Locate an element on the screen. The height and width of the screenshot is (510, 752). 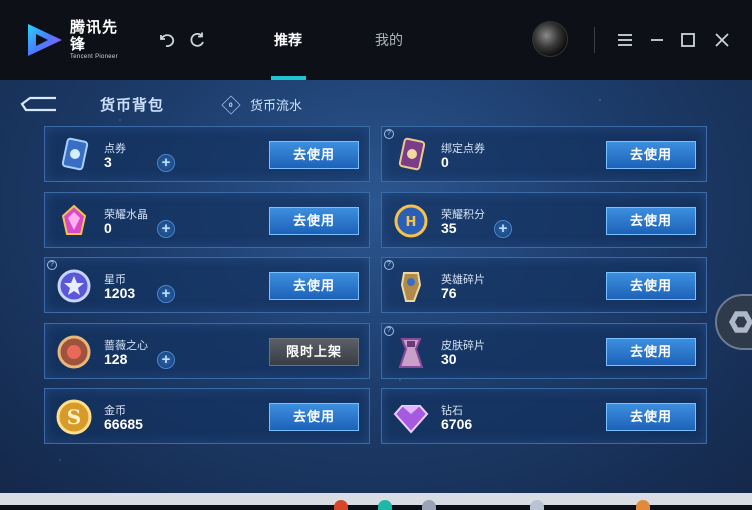
currency-card-glory-crystal: 荣耀水晶 0 + 去使用 is located at coordinates (207, 220).